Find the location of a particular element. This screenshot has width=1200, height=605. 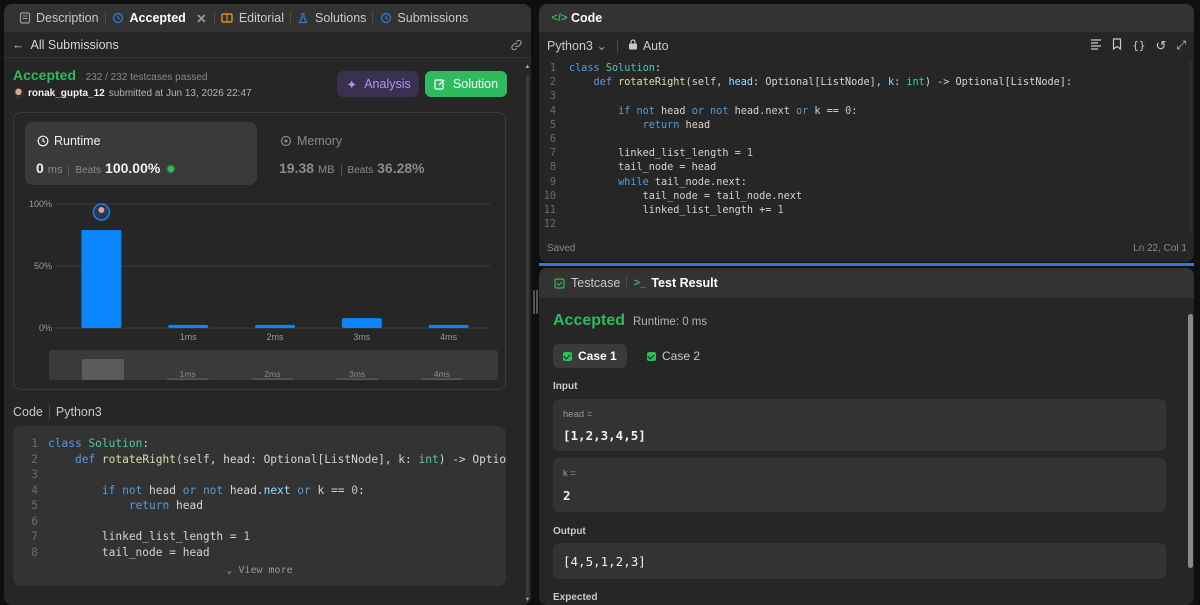

sparkle-icon: ✦ is located at coordinates (351, 84).